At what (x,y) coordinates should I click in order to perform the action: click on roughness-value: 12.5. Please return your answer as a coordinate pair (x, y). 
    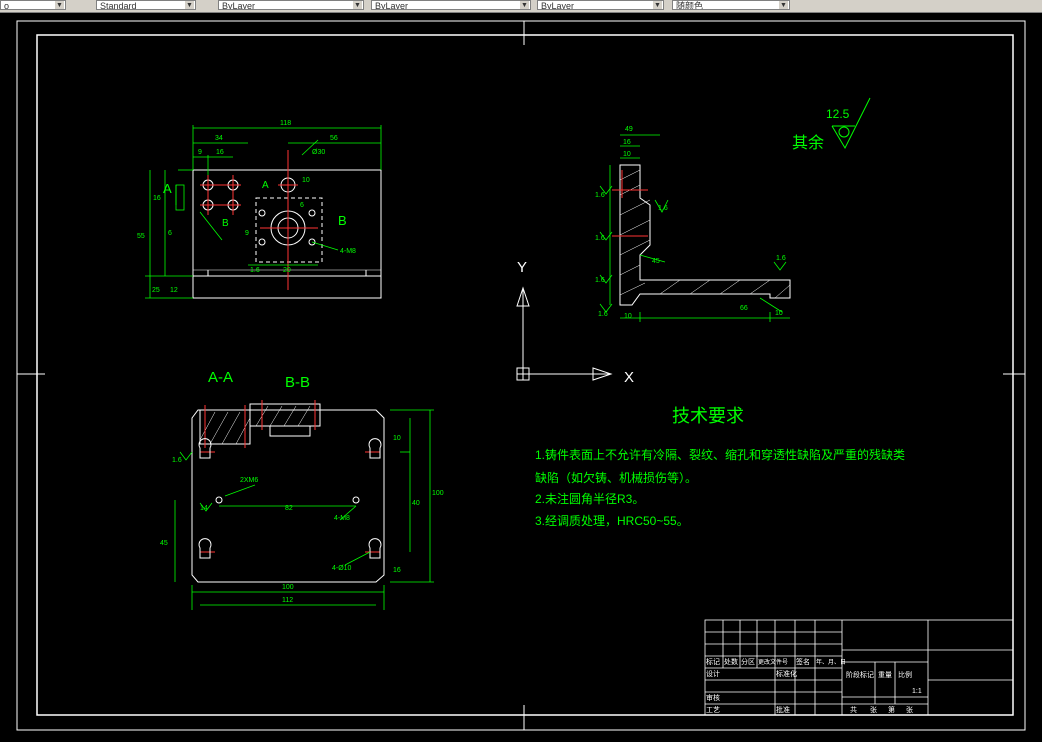
    Looking at the image, I should click on (838, 114).